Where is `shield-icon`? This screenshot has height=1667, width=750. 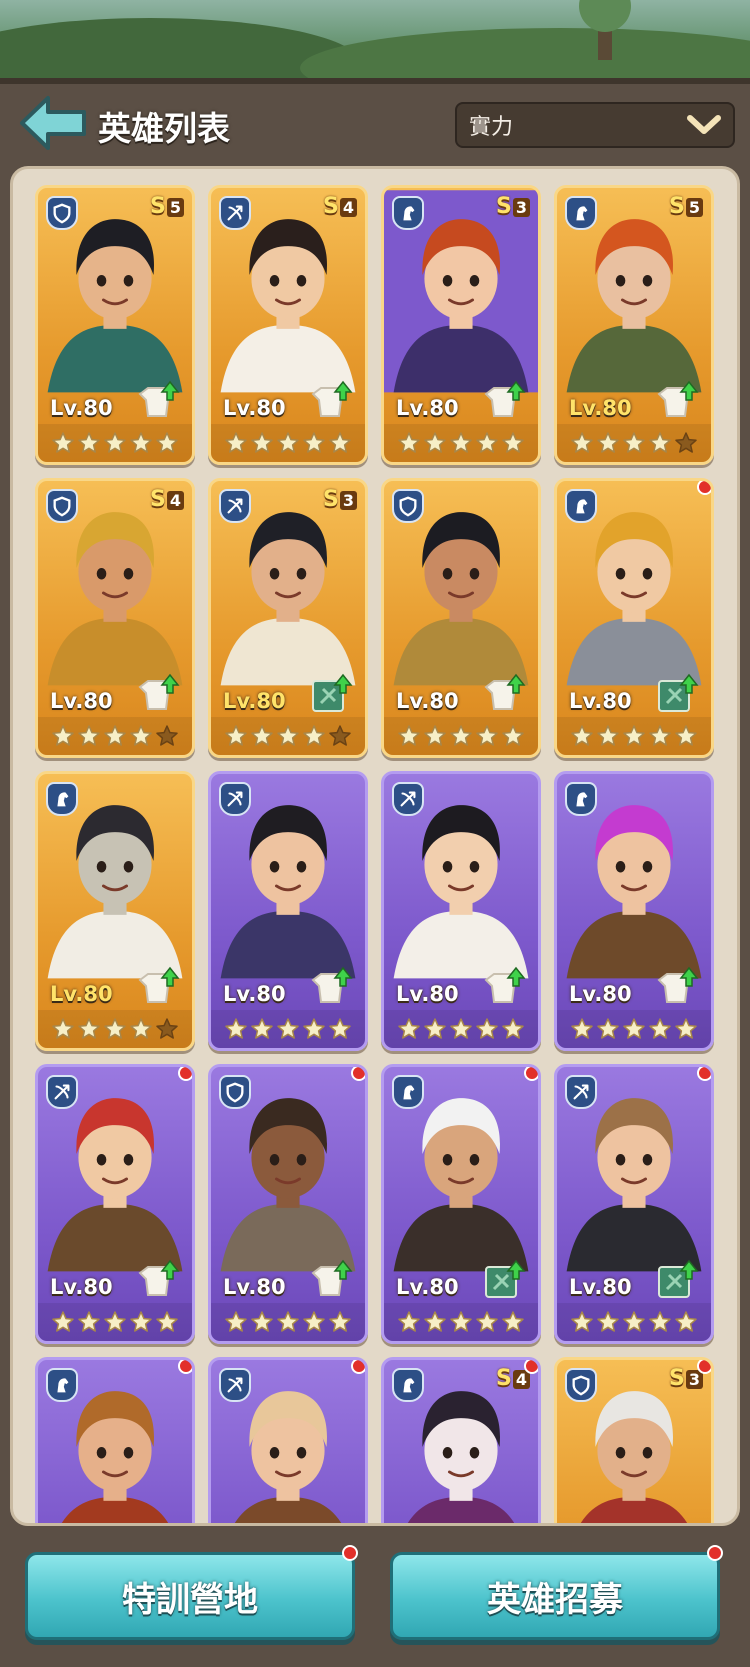
shield-icon is located at coordinates (581, 1385).